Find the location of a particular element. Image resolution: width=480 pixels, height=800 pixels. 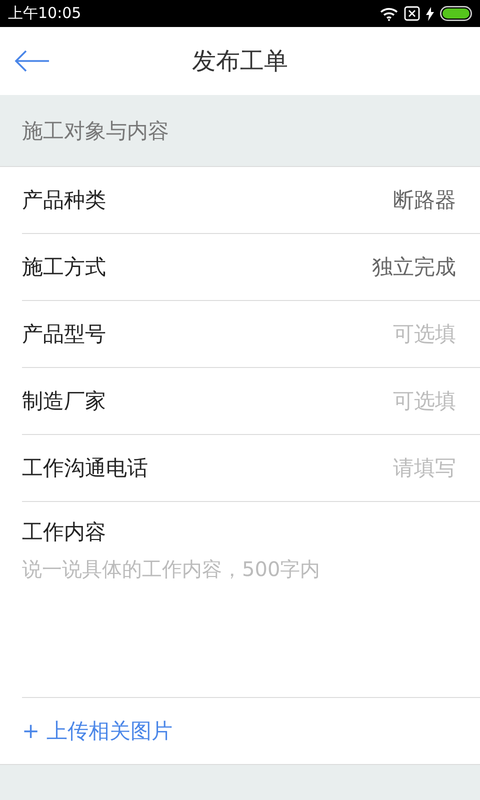

field-label: 工作沟通电话 is located at coordinates (85, 468).